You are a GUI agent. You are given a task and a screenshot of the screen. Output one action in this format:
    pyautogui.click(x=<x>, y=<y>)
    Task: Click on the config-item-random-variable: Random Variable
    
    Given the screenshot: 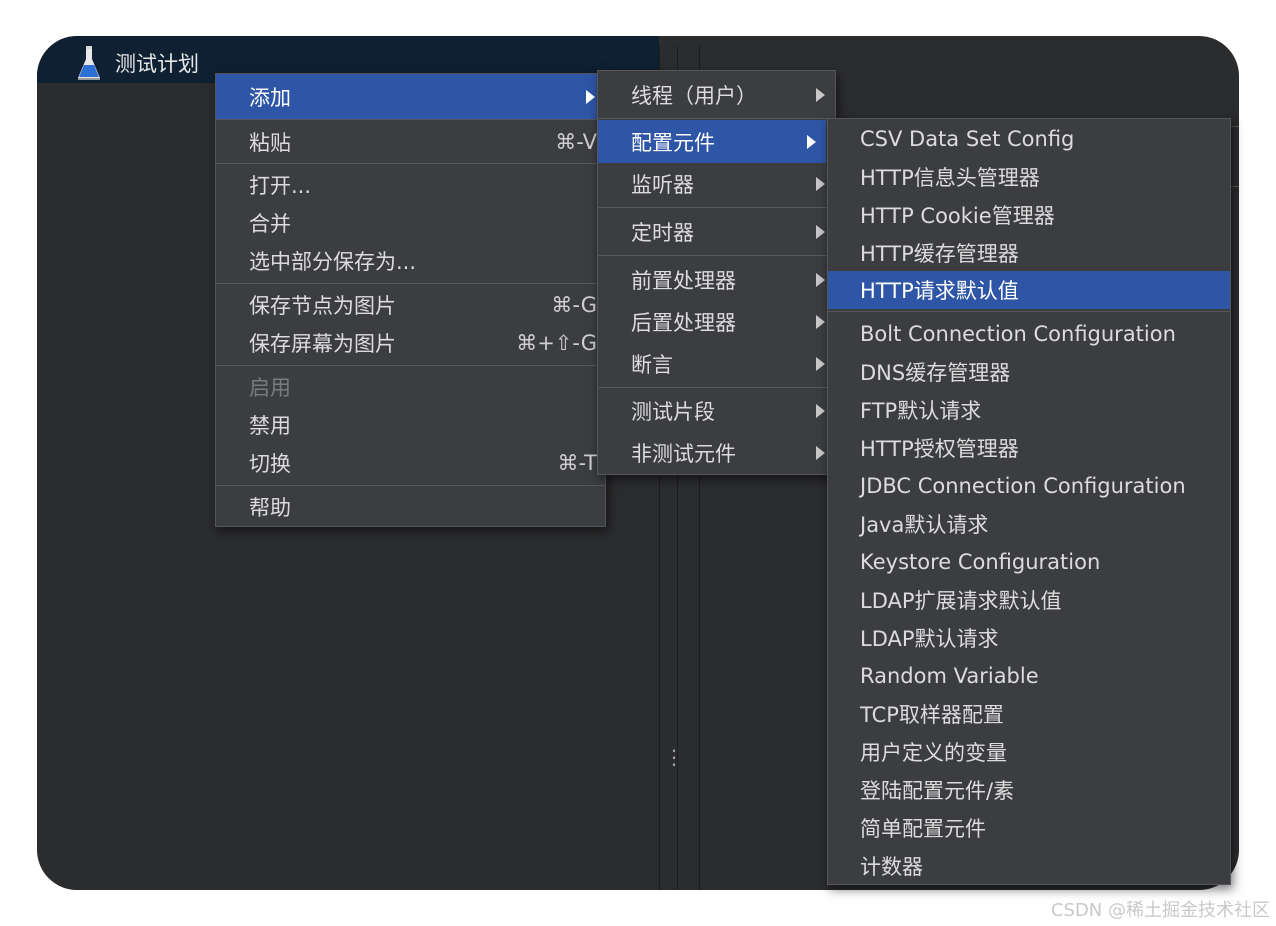 What is the action you would take?
    pyautogui.click(x=1029, y=676)
    